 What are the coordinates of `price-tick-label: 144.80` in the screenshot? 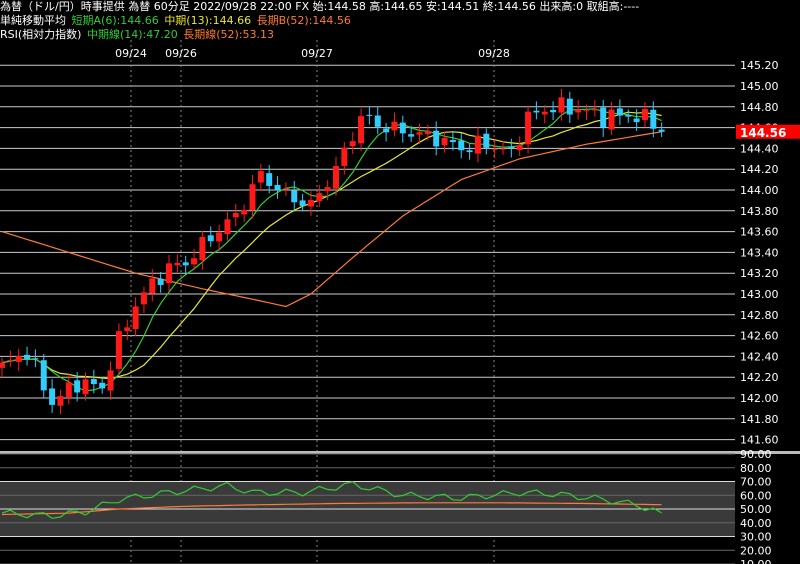 It's located at (759, 107).